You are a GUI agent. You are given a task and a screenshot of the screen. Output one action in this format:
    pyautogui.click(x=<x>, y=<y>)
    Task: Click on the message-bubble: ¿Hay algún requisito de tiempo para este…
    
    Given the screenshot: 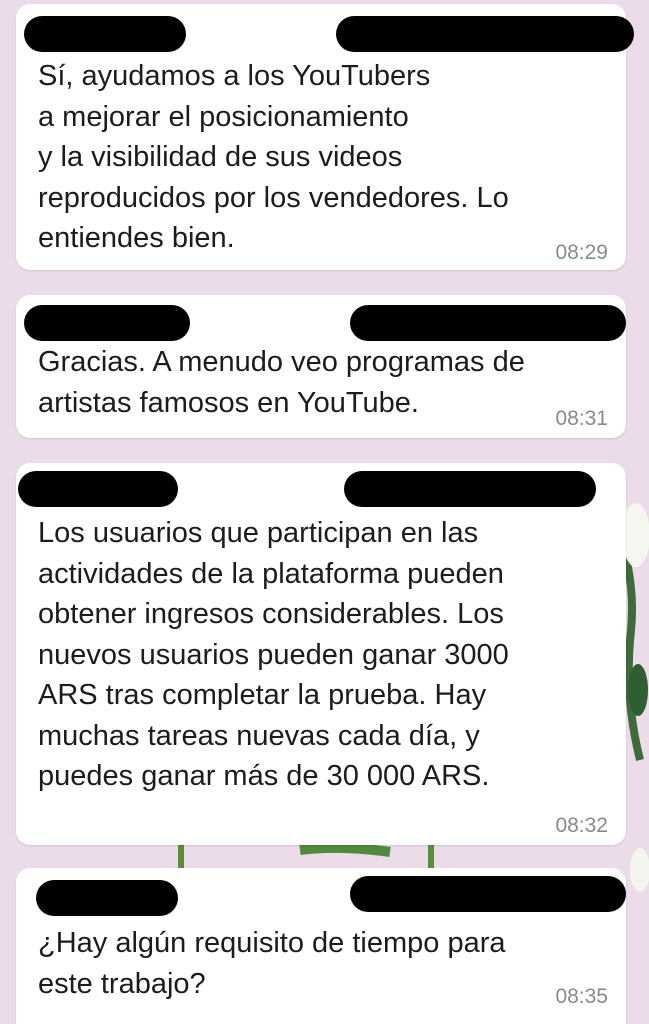 What is the action you would take?
    pyautogui.click(x=321, y=946)
    